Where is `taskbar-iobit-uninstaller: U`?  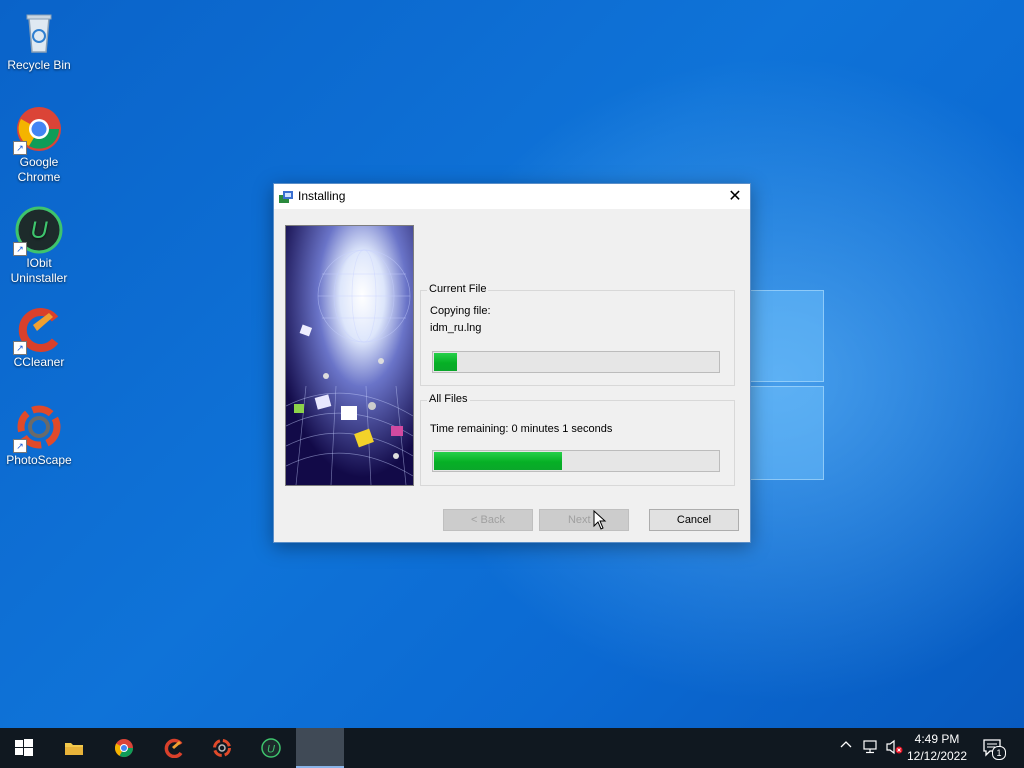 taskbar-iobit-uninstaller: U is located at coordinates (271, 748).